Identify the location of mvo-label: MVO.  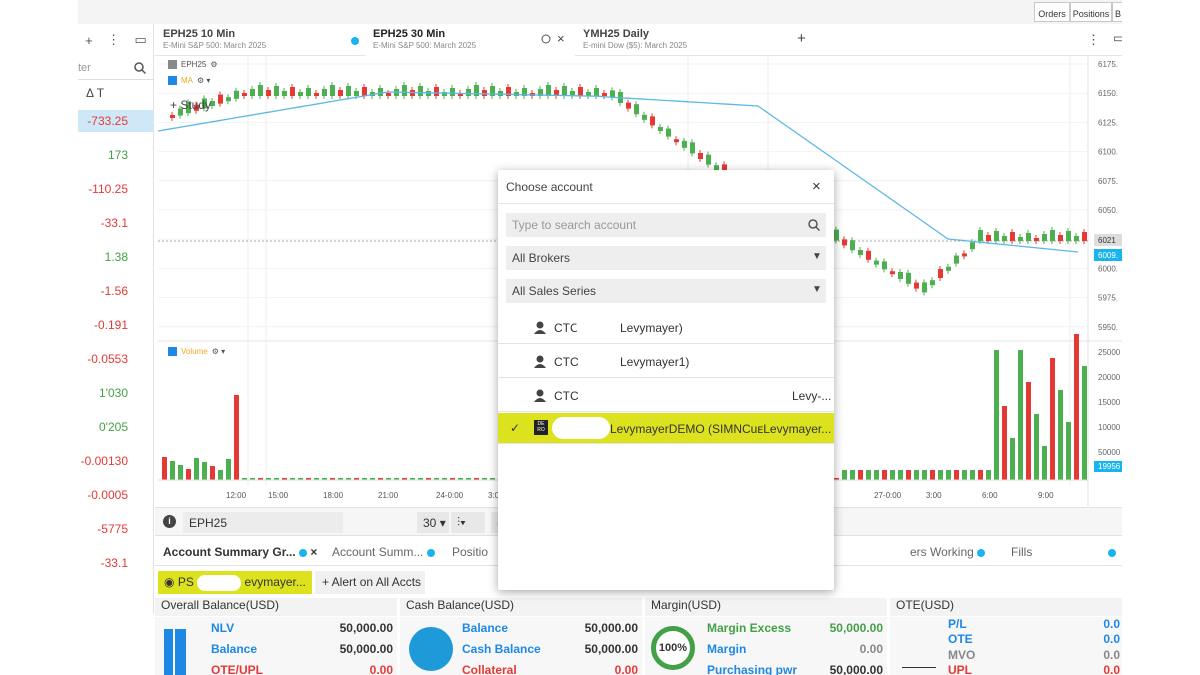
(962, 655).